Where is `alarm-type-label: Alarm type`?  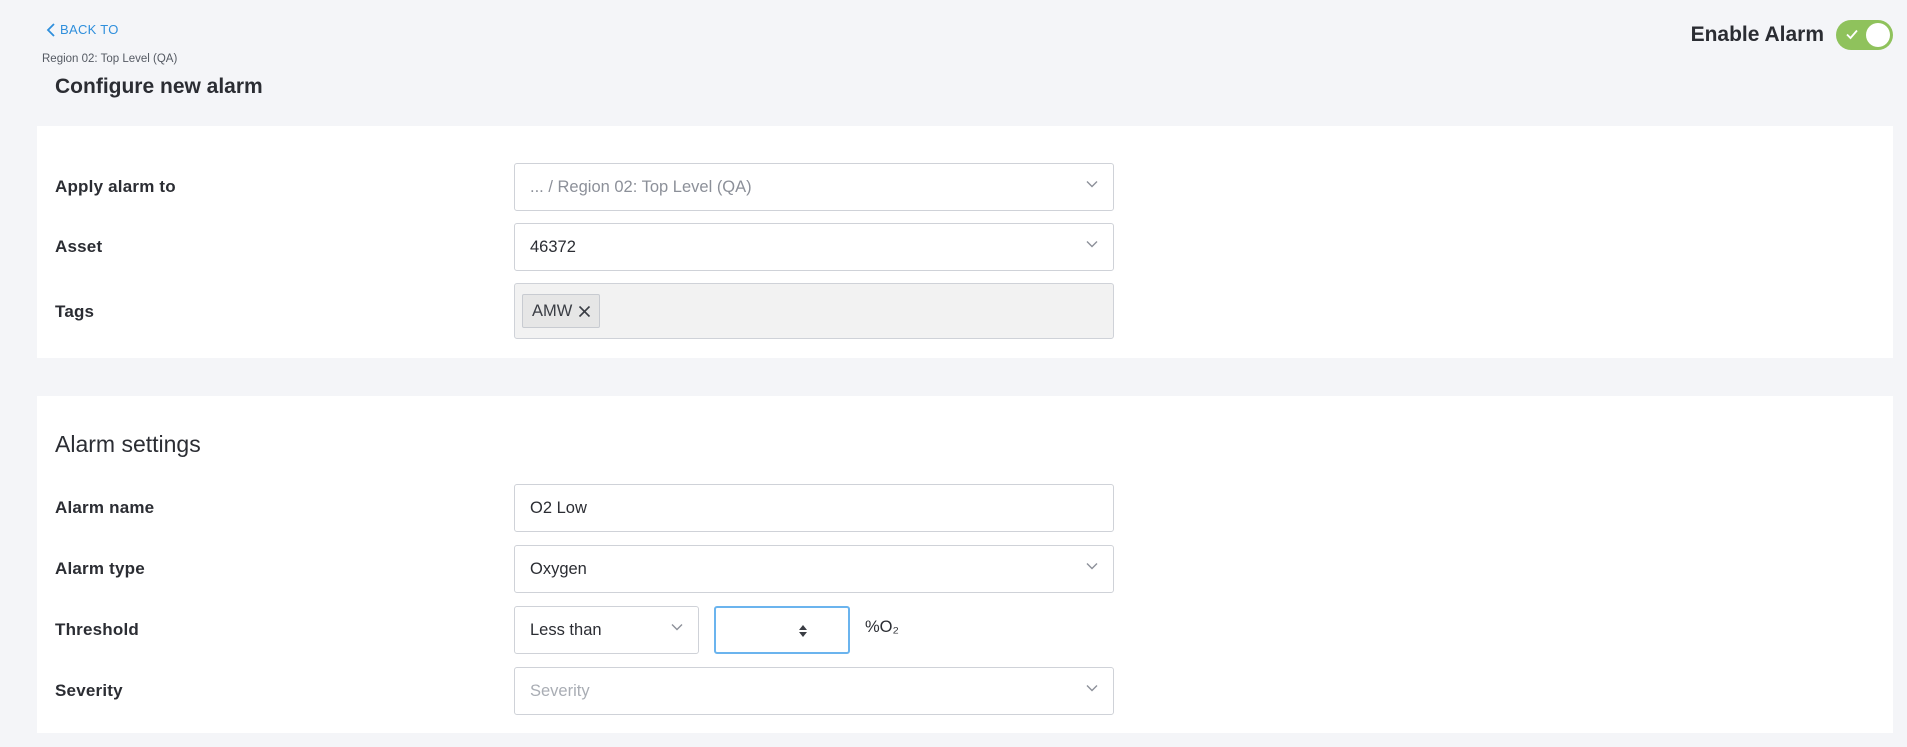 alarm-type-label: Alarm type is located at coordinates (100, 568).